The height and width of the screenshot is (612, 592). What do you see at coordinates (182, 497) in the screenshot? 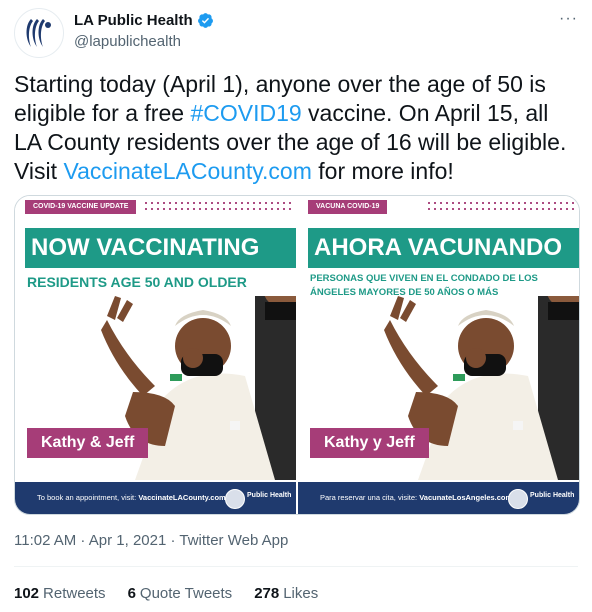
I see `footer-link: VaccinateLACounty.com` at bounding box center [182, 497].